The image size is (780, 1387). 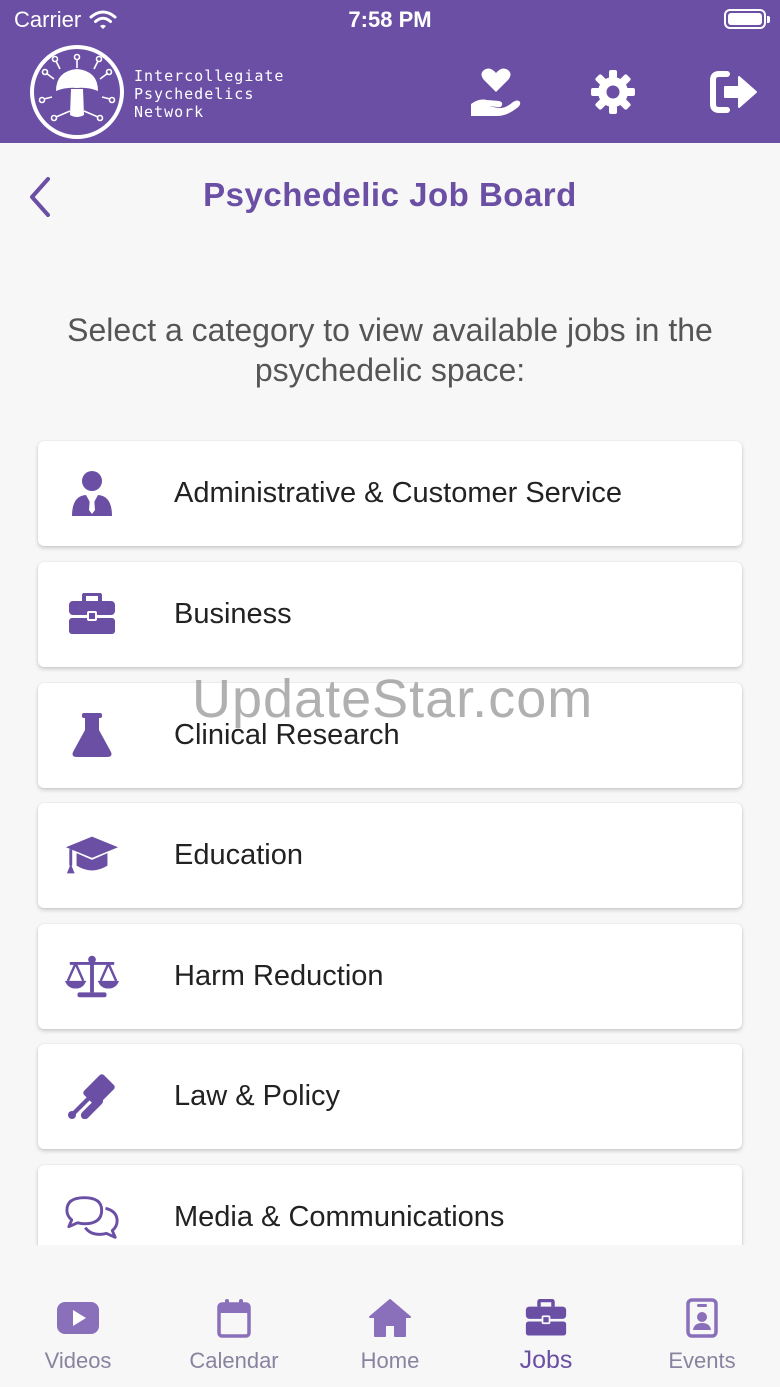 I want to click on tab-label: Events, so click(x=702, y=1360).